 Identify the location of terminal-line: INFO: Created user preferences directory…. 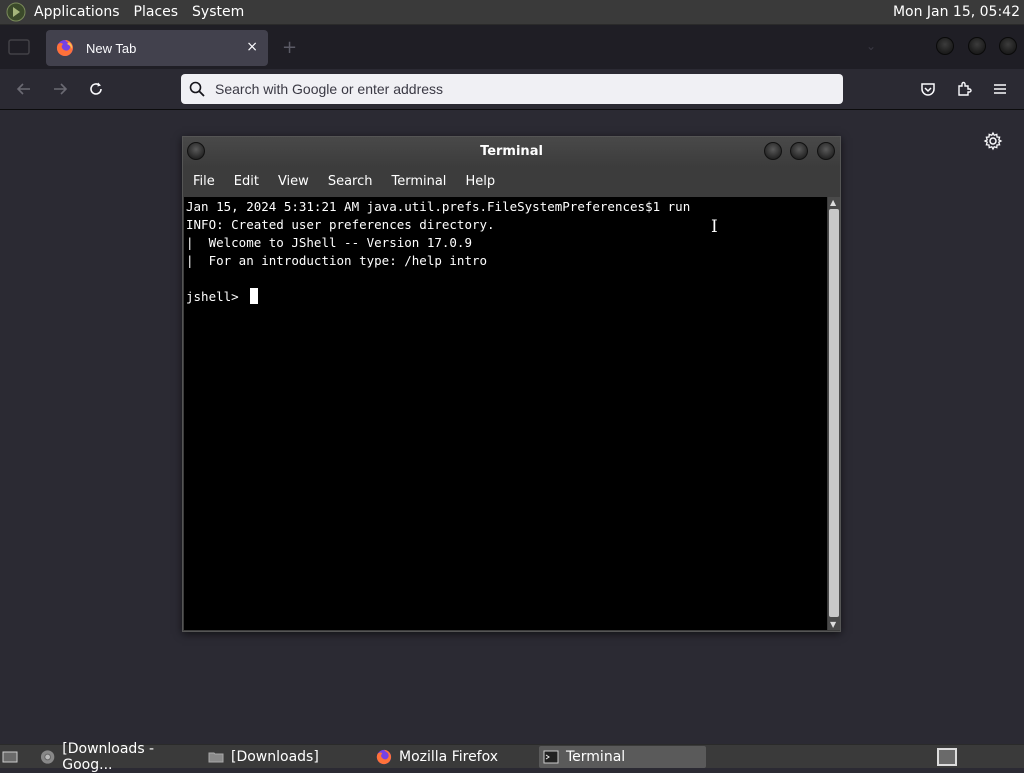
(340, 224).